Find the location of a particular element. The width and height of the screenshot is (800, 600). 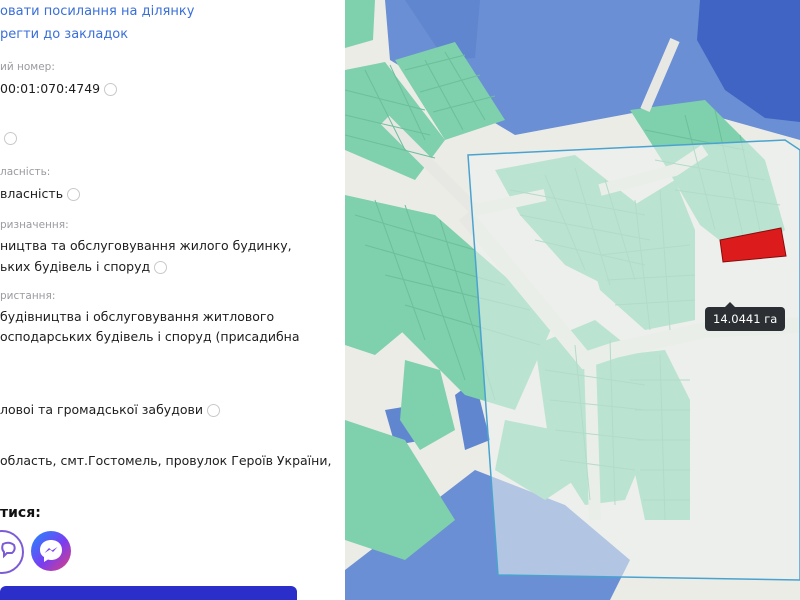

primary-action-button is located at coordinates (148, 593).